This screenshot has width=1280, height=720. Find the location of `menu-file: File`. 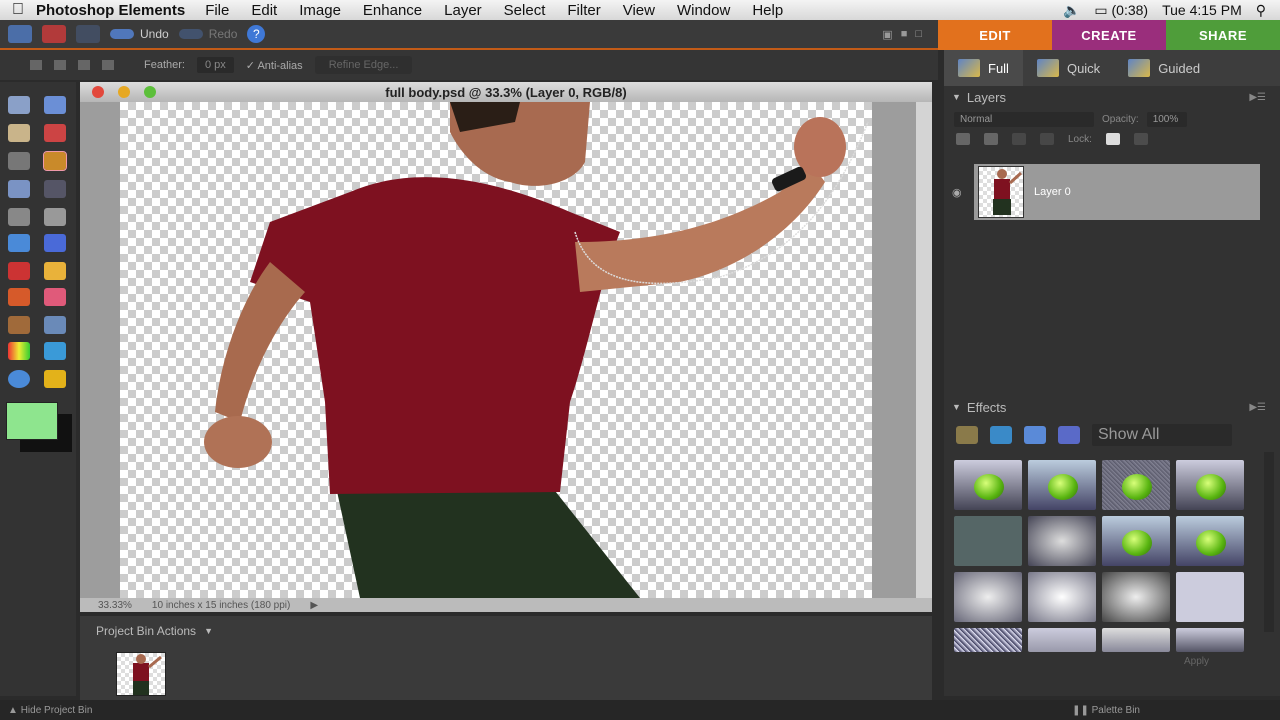

menu-file: File is located at coordinates (217, 10).